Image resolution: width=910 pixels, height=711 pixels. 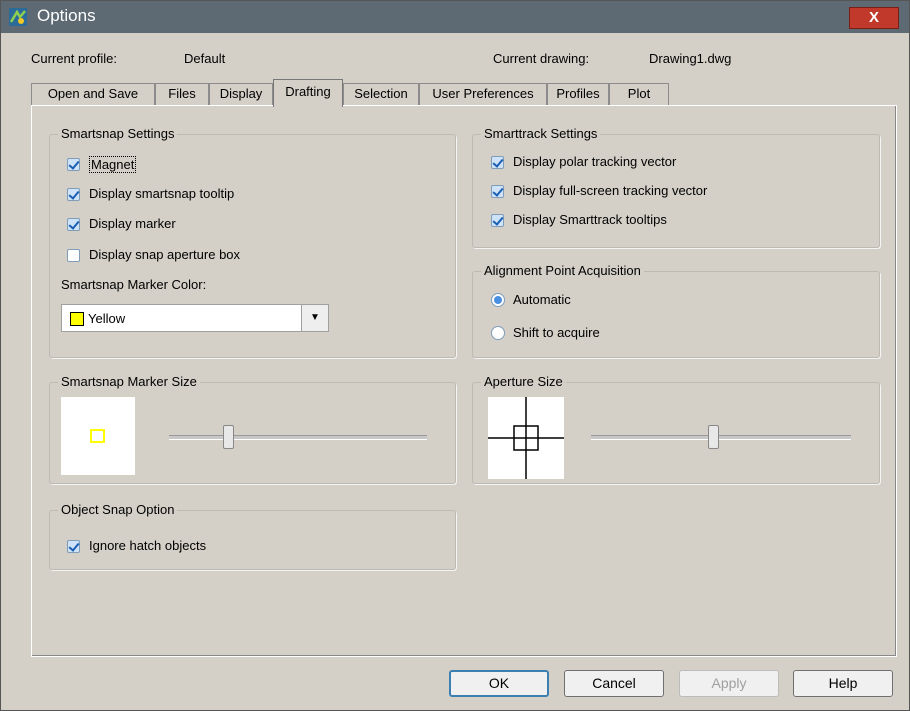 What do you see at coordinates (132, 223) in the screenshot?
I see `display-marker-label: Display marker` at bounding box center [132, 223].